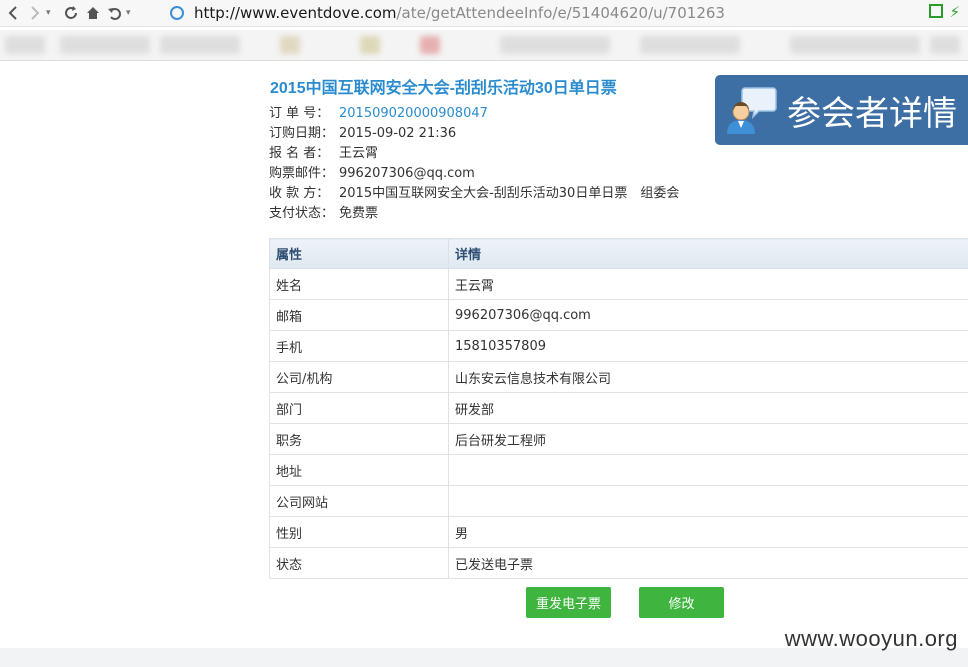 Image resolution: width=968 pixels, height=667 pixels. I want to click on value-cell: 研发部, so click(708, 408).